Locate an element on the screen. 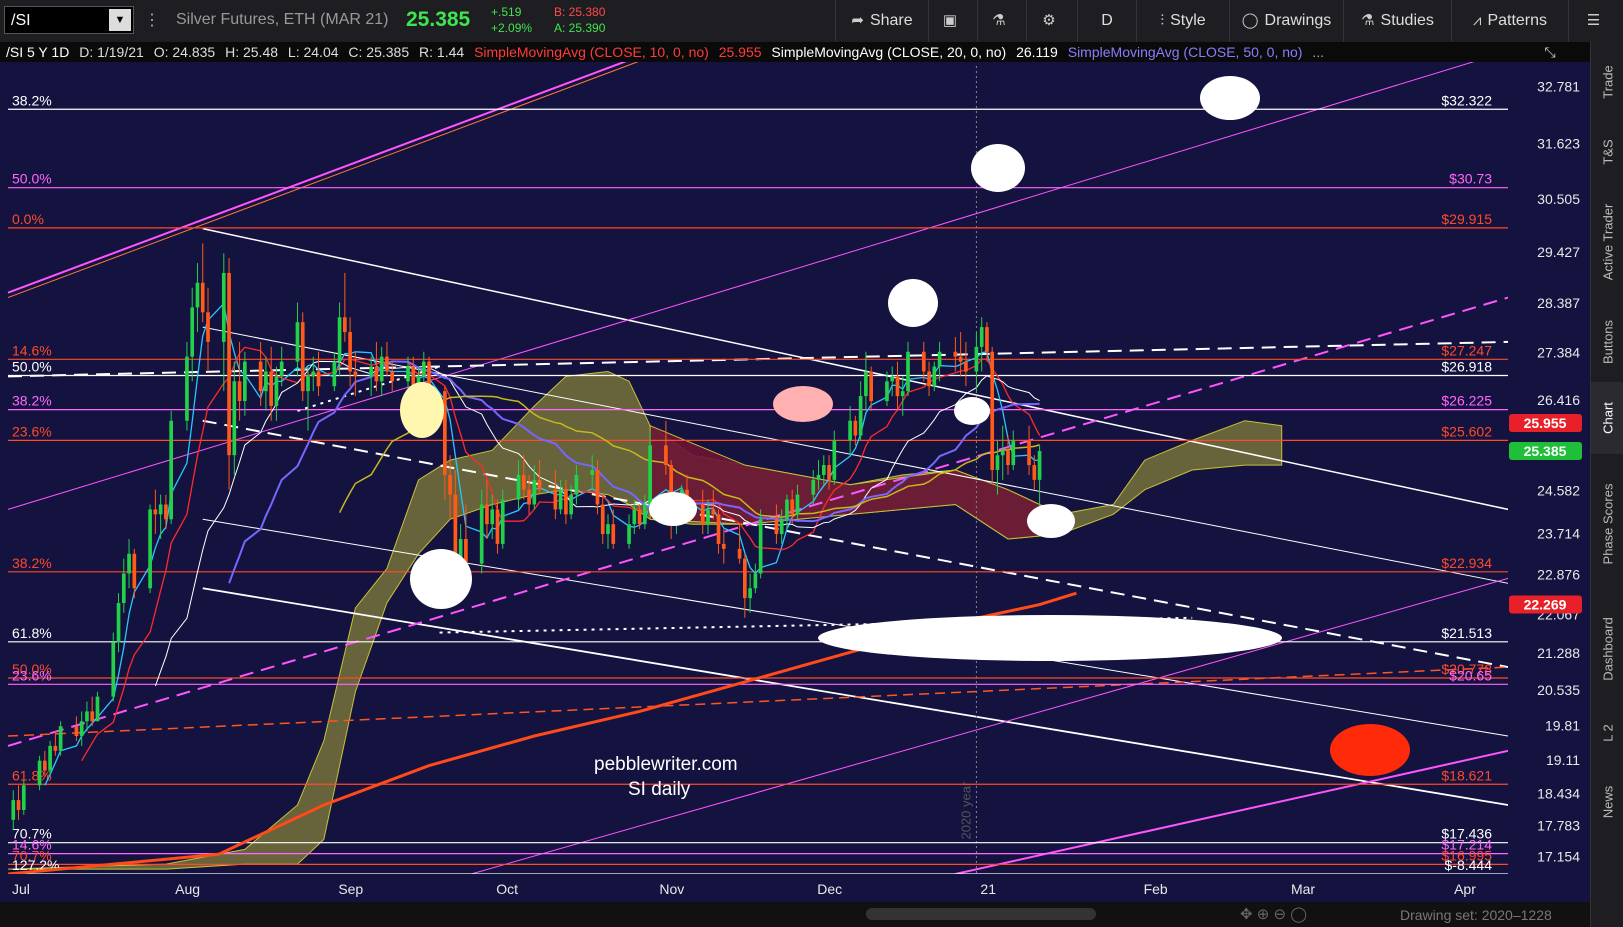 This screenshot has height=927, width=1623. y-tick-label: 26.416 is located at coordinates (1558, 400).